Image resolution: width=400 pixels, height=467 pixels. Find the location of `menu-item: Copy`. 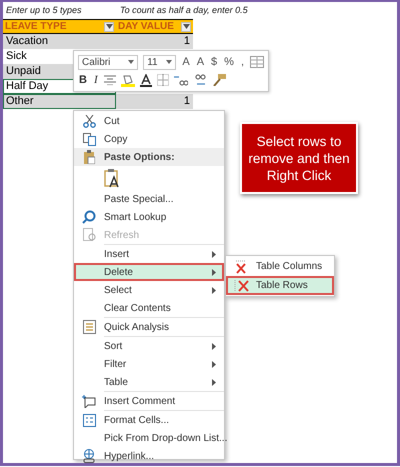

menu-item: Copy is located at coordinates (149, 139).